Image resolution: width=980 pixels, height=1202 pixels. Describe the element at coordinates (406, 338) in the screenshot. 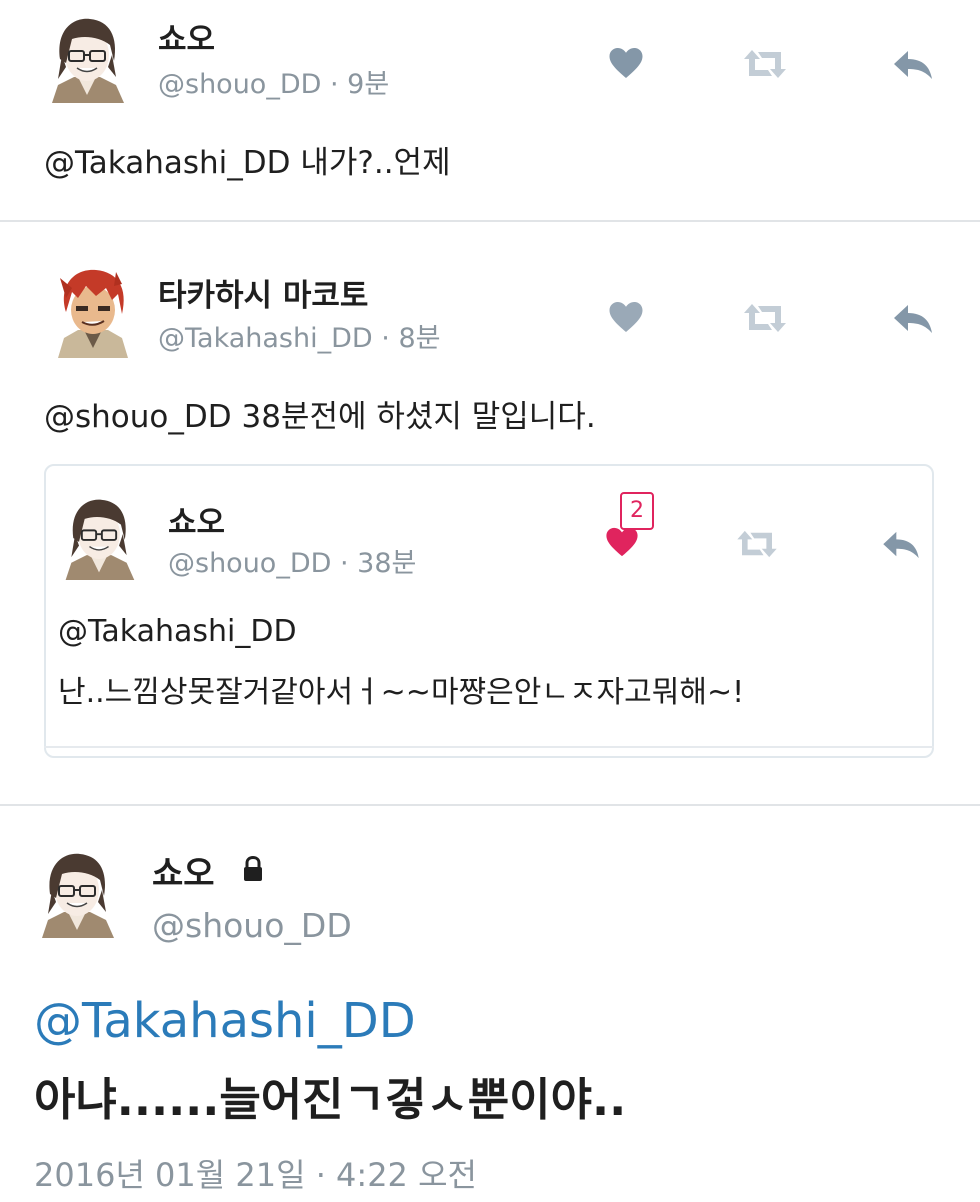

I see `timestamp: · 8분` at that location.